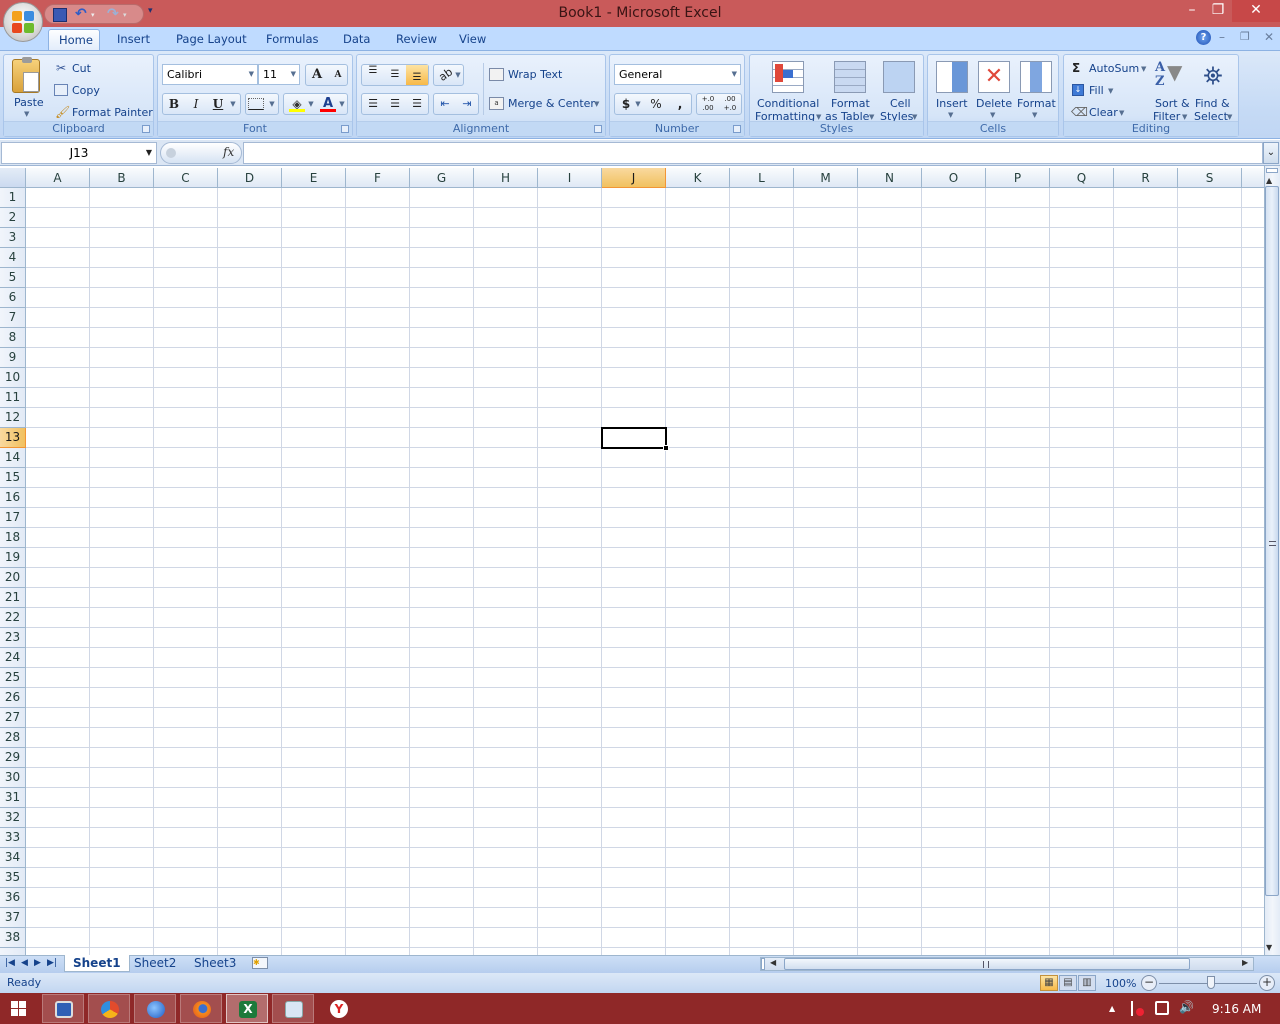 This screenshot has height=1024, width=1280. What do you see at coordinates (13, 498) in the screenshot?
I see `row-header-16: 16` at bounding box center [13, 498].